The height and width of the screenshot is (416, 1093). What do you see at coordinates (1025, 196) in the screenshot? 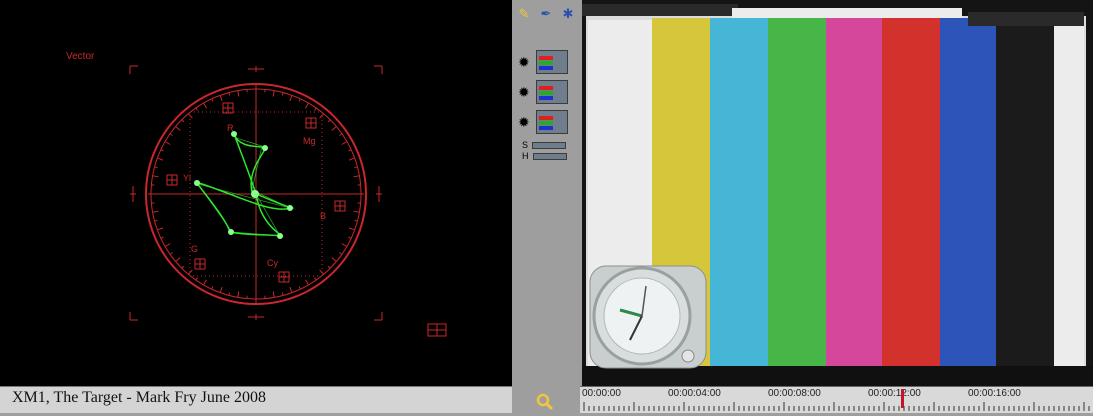
I see `bar-black` at bounding box center [1025, 196].